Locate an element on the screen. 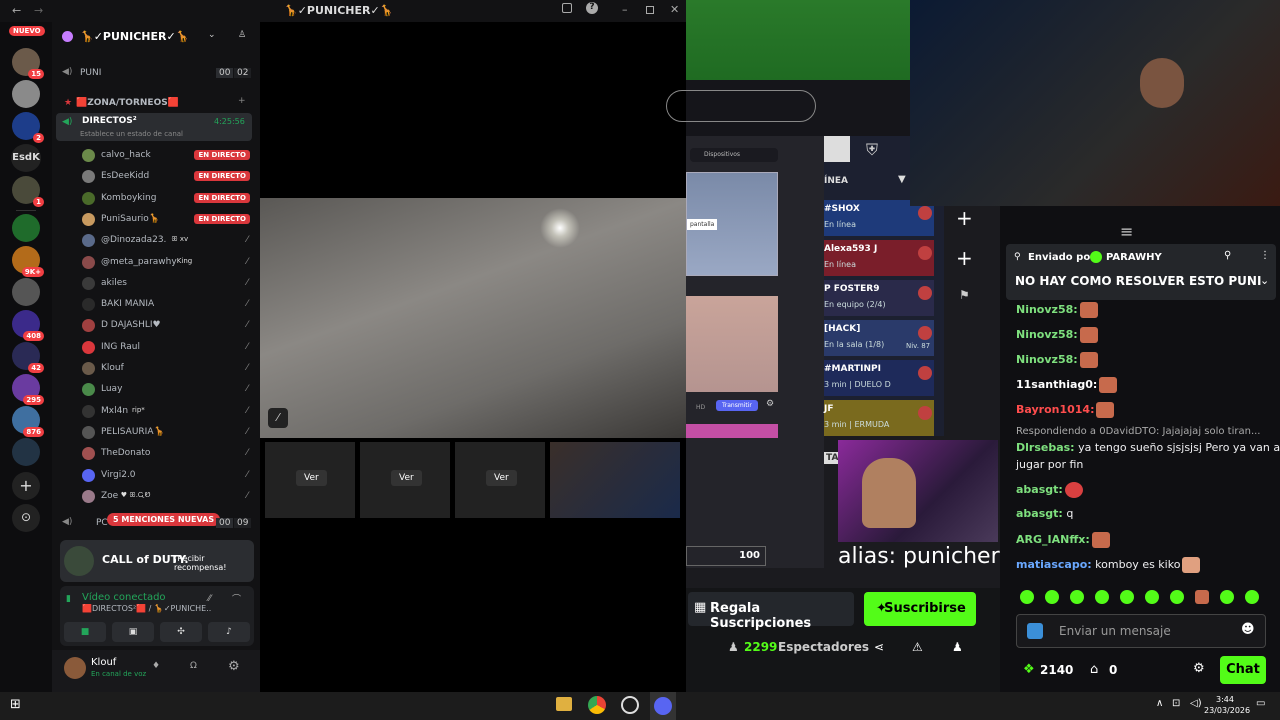  pin-action-icon: ⚲ is located at coordinates (1227, 255).